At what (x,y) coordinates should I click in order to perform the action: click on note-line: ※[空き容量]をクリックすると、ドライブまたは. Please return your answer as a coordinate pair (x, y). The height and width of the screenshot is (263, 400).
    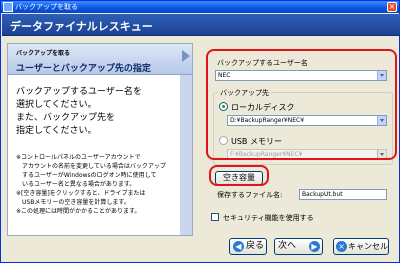
    Looking at the image, I should click on (81, 193).